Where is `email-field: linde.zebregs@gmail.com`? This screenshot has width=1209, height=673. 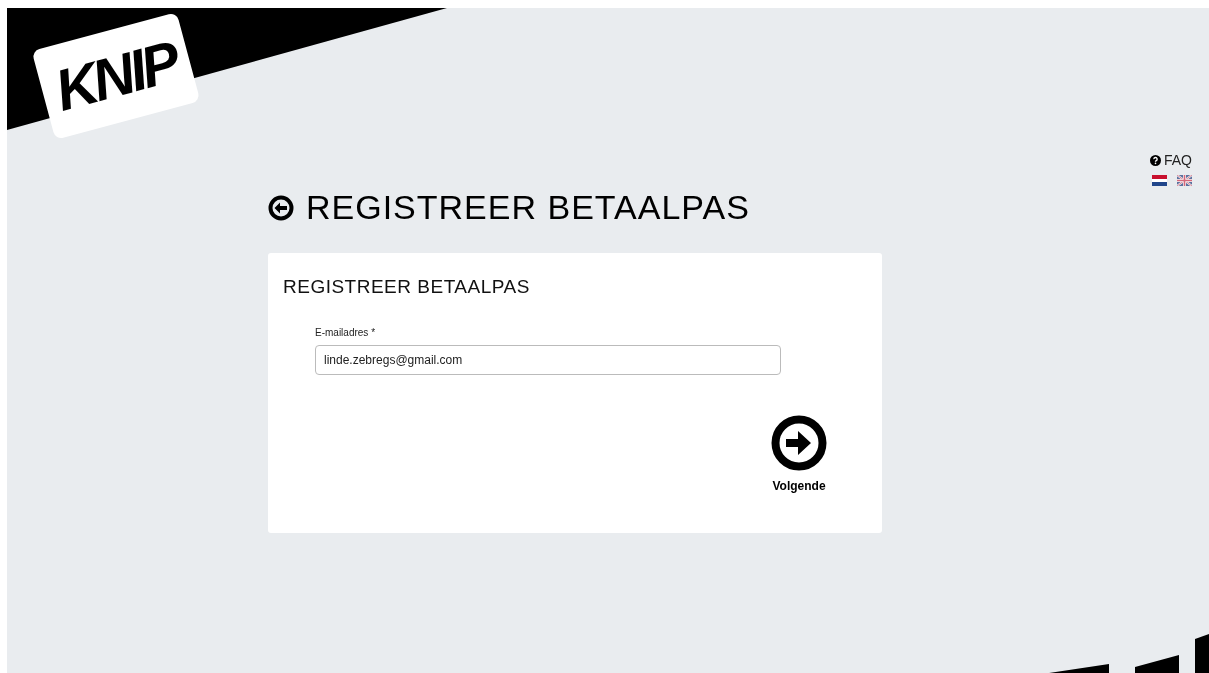
email-field: linde.zebregs@gmail.com is located at coordinates (548, 359).